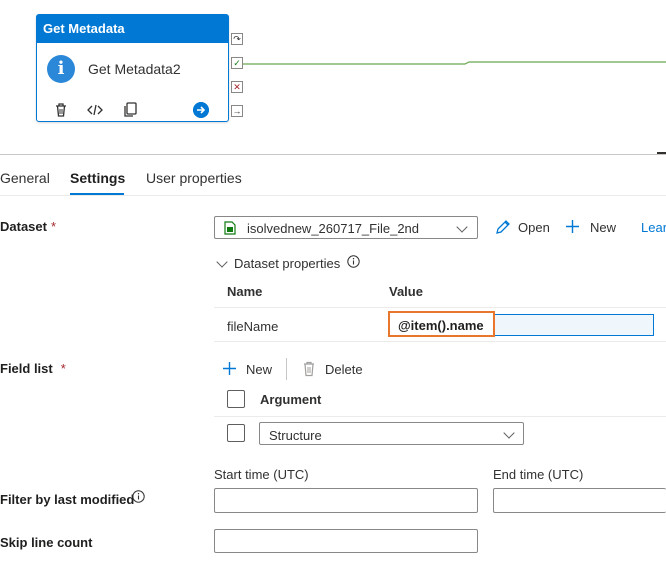  Describe the element at coordinates (346, 500) in the screenshot. I see `start-time-input` at that location.